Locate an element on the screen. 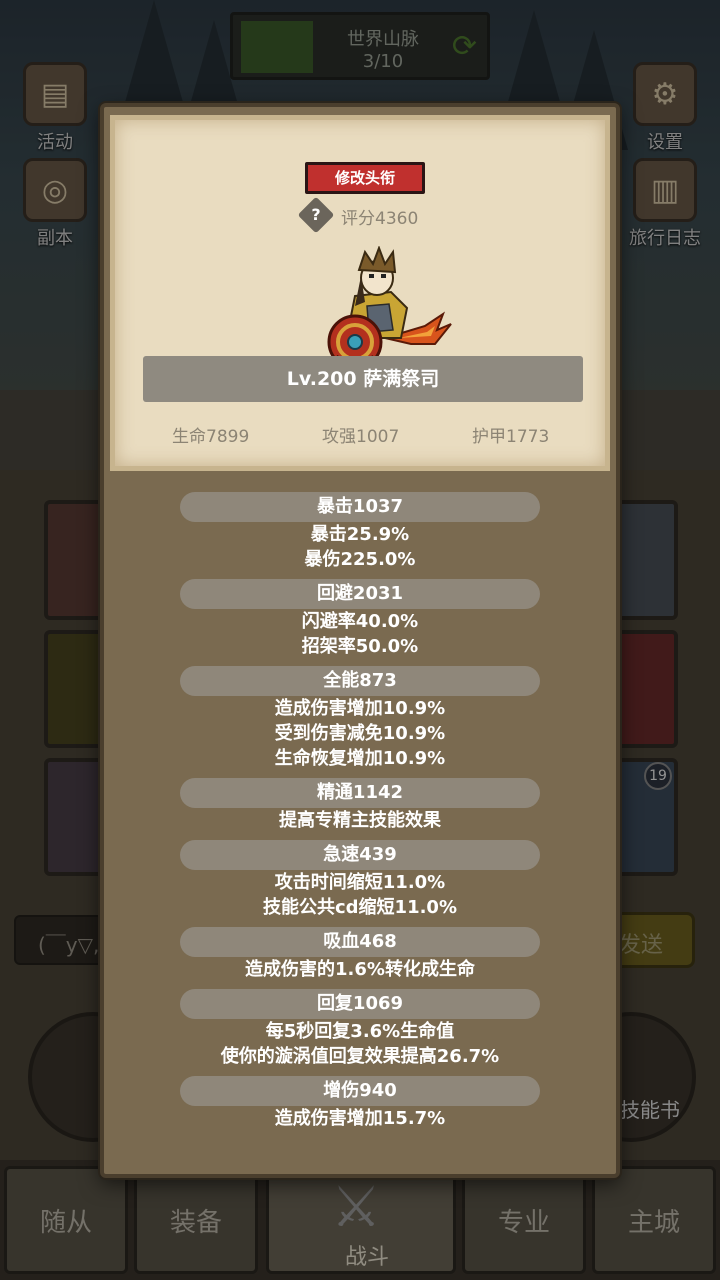  attack-power-stat: 攻强1007 is located at coordinates (361, 437).